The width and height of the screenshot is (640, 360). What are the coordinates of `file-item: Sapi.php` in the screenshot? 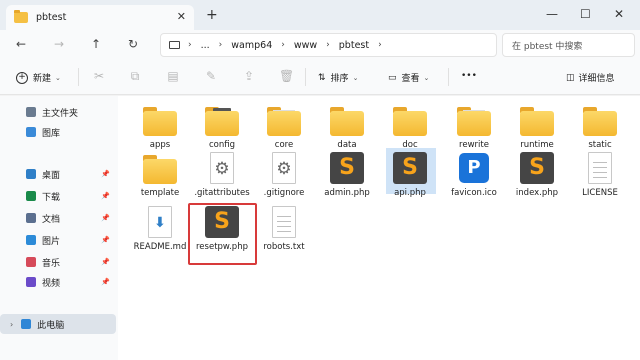 It's located at (410, 175).